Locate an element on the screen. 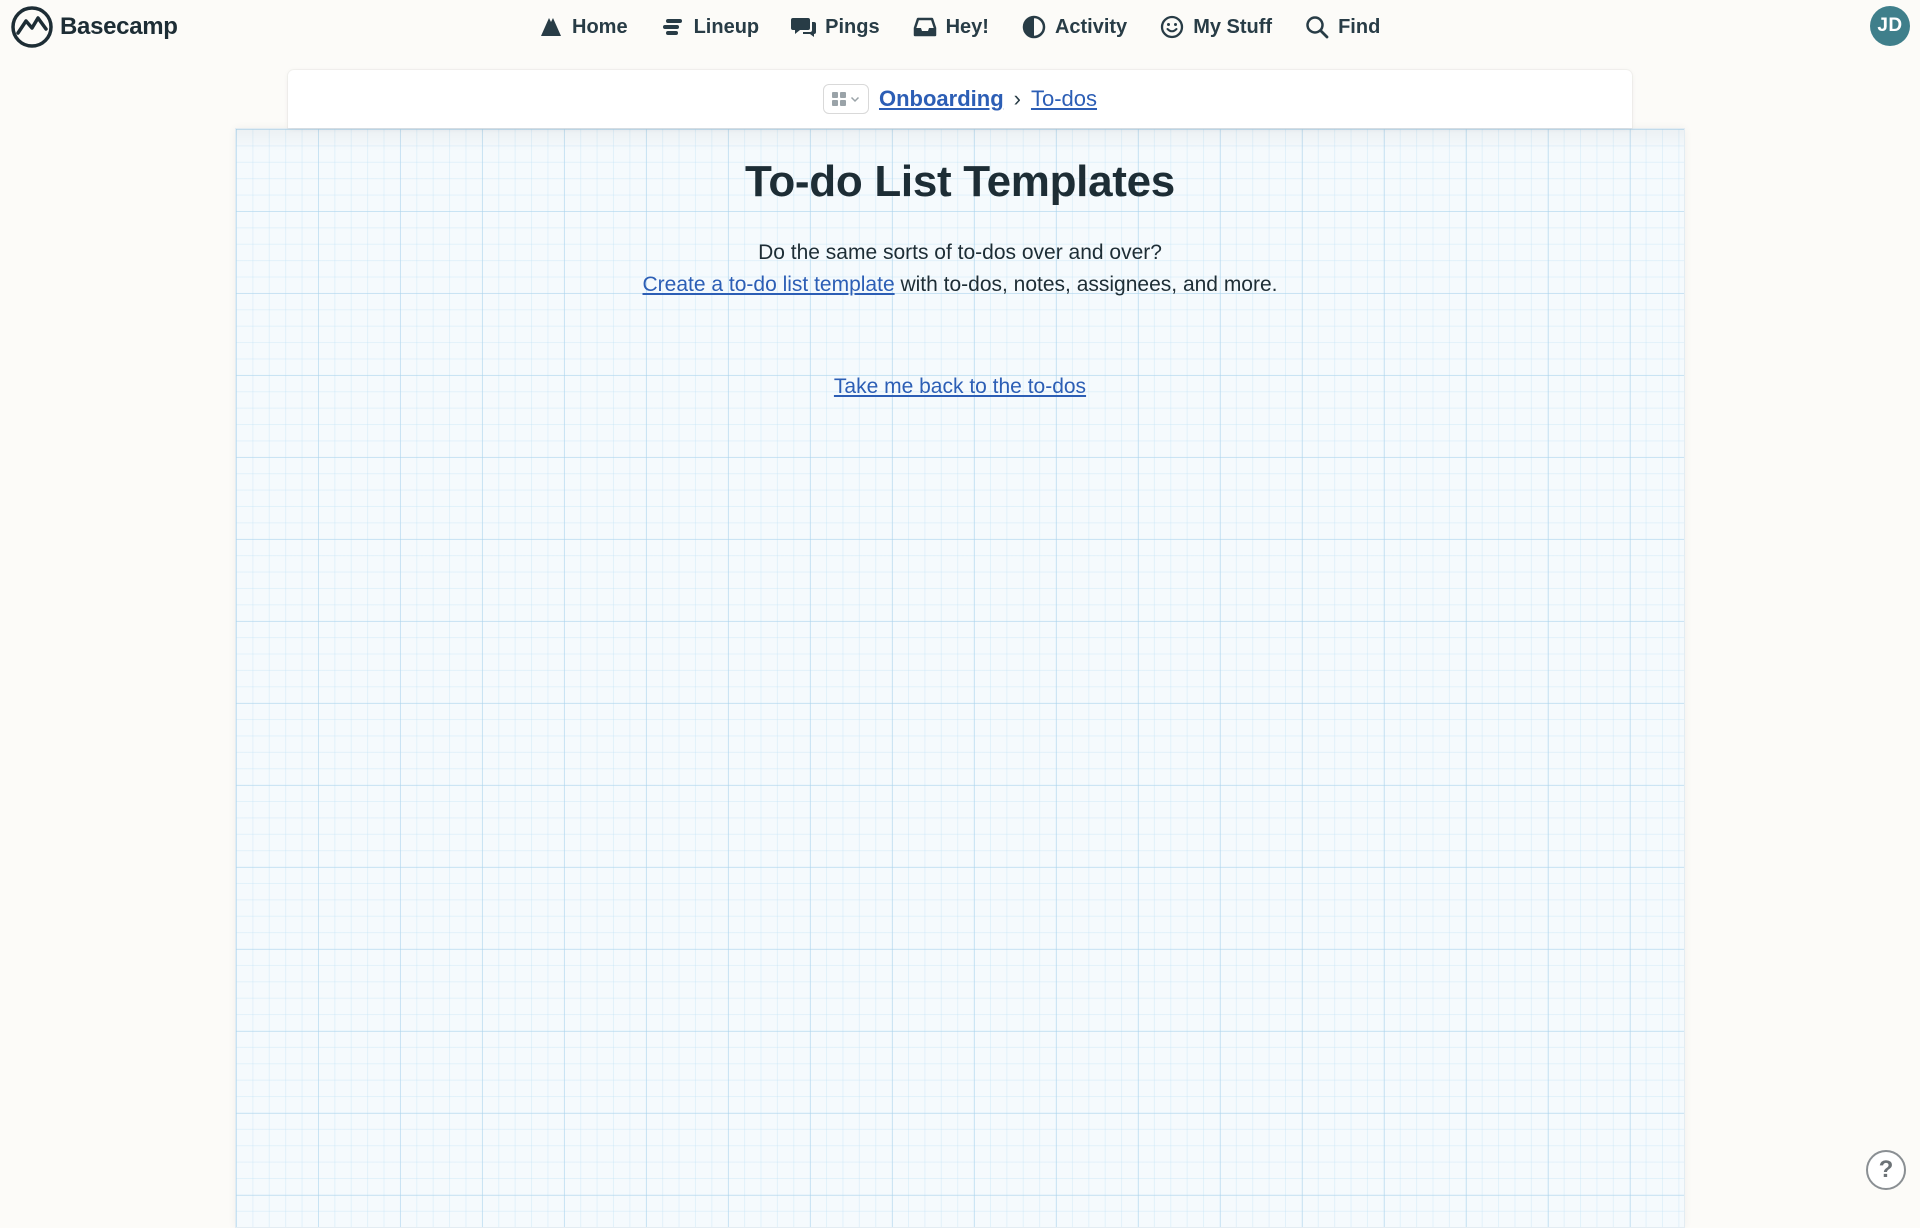  home-icon is located at coordinates (551, 27).